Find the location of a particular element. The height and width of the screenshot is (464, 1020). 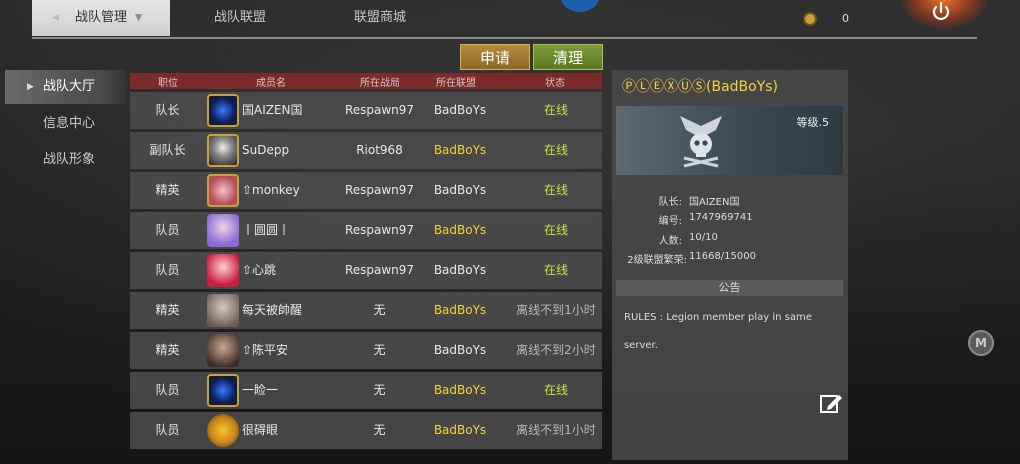

member-role: 副队长 is located at coordinates (167, 150).